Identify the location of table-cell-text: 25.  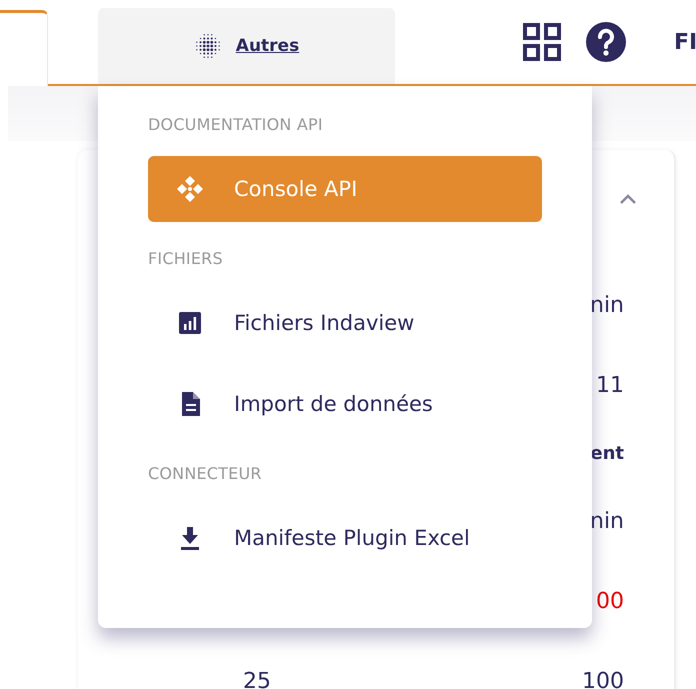
(257, 678).